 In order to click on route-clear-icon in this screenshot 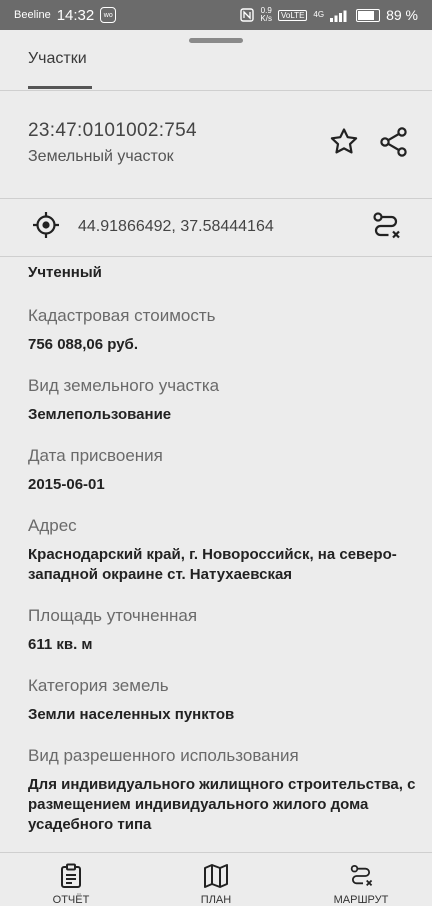, I will do `click(386, 226)`.